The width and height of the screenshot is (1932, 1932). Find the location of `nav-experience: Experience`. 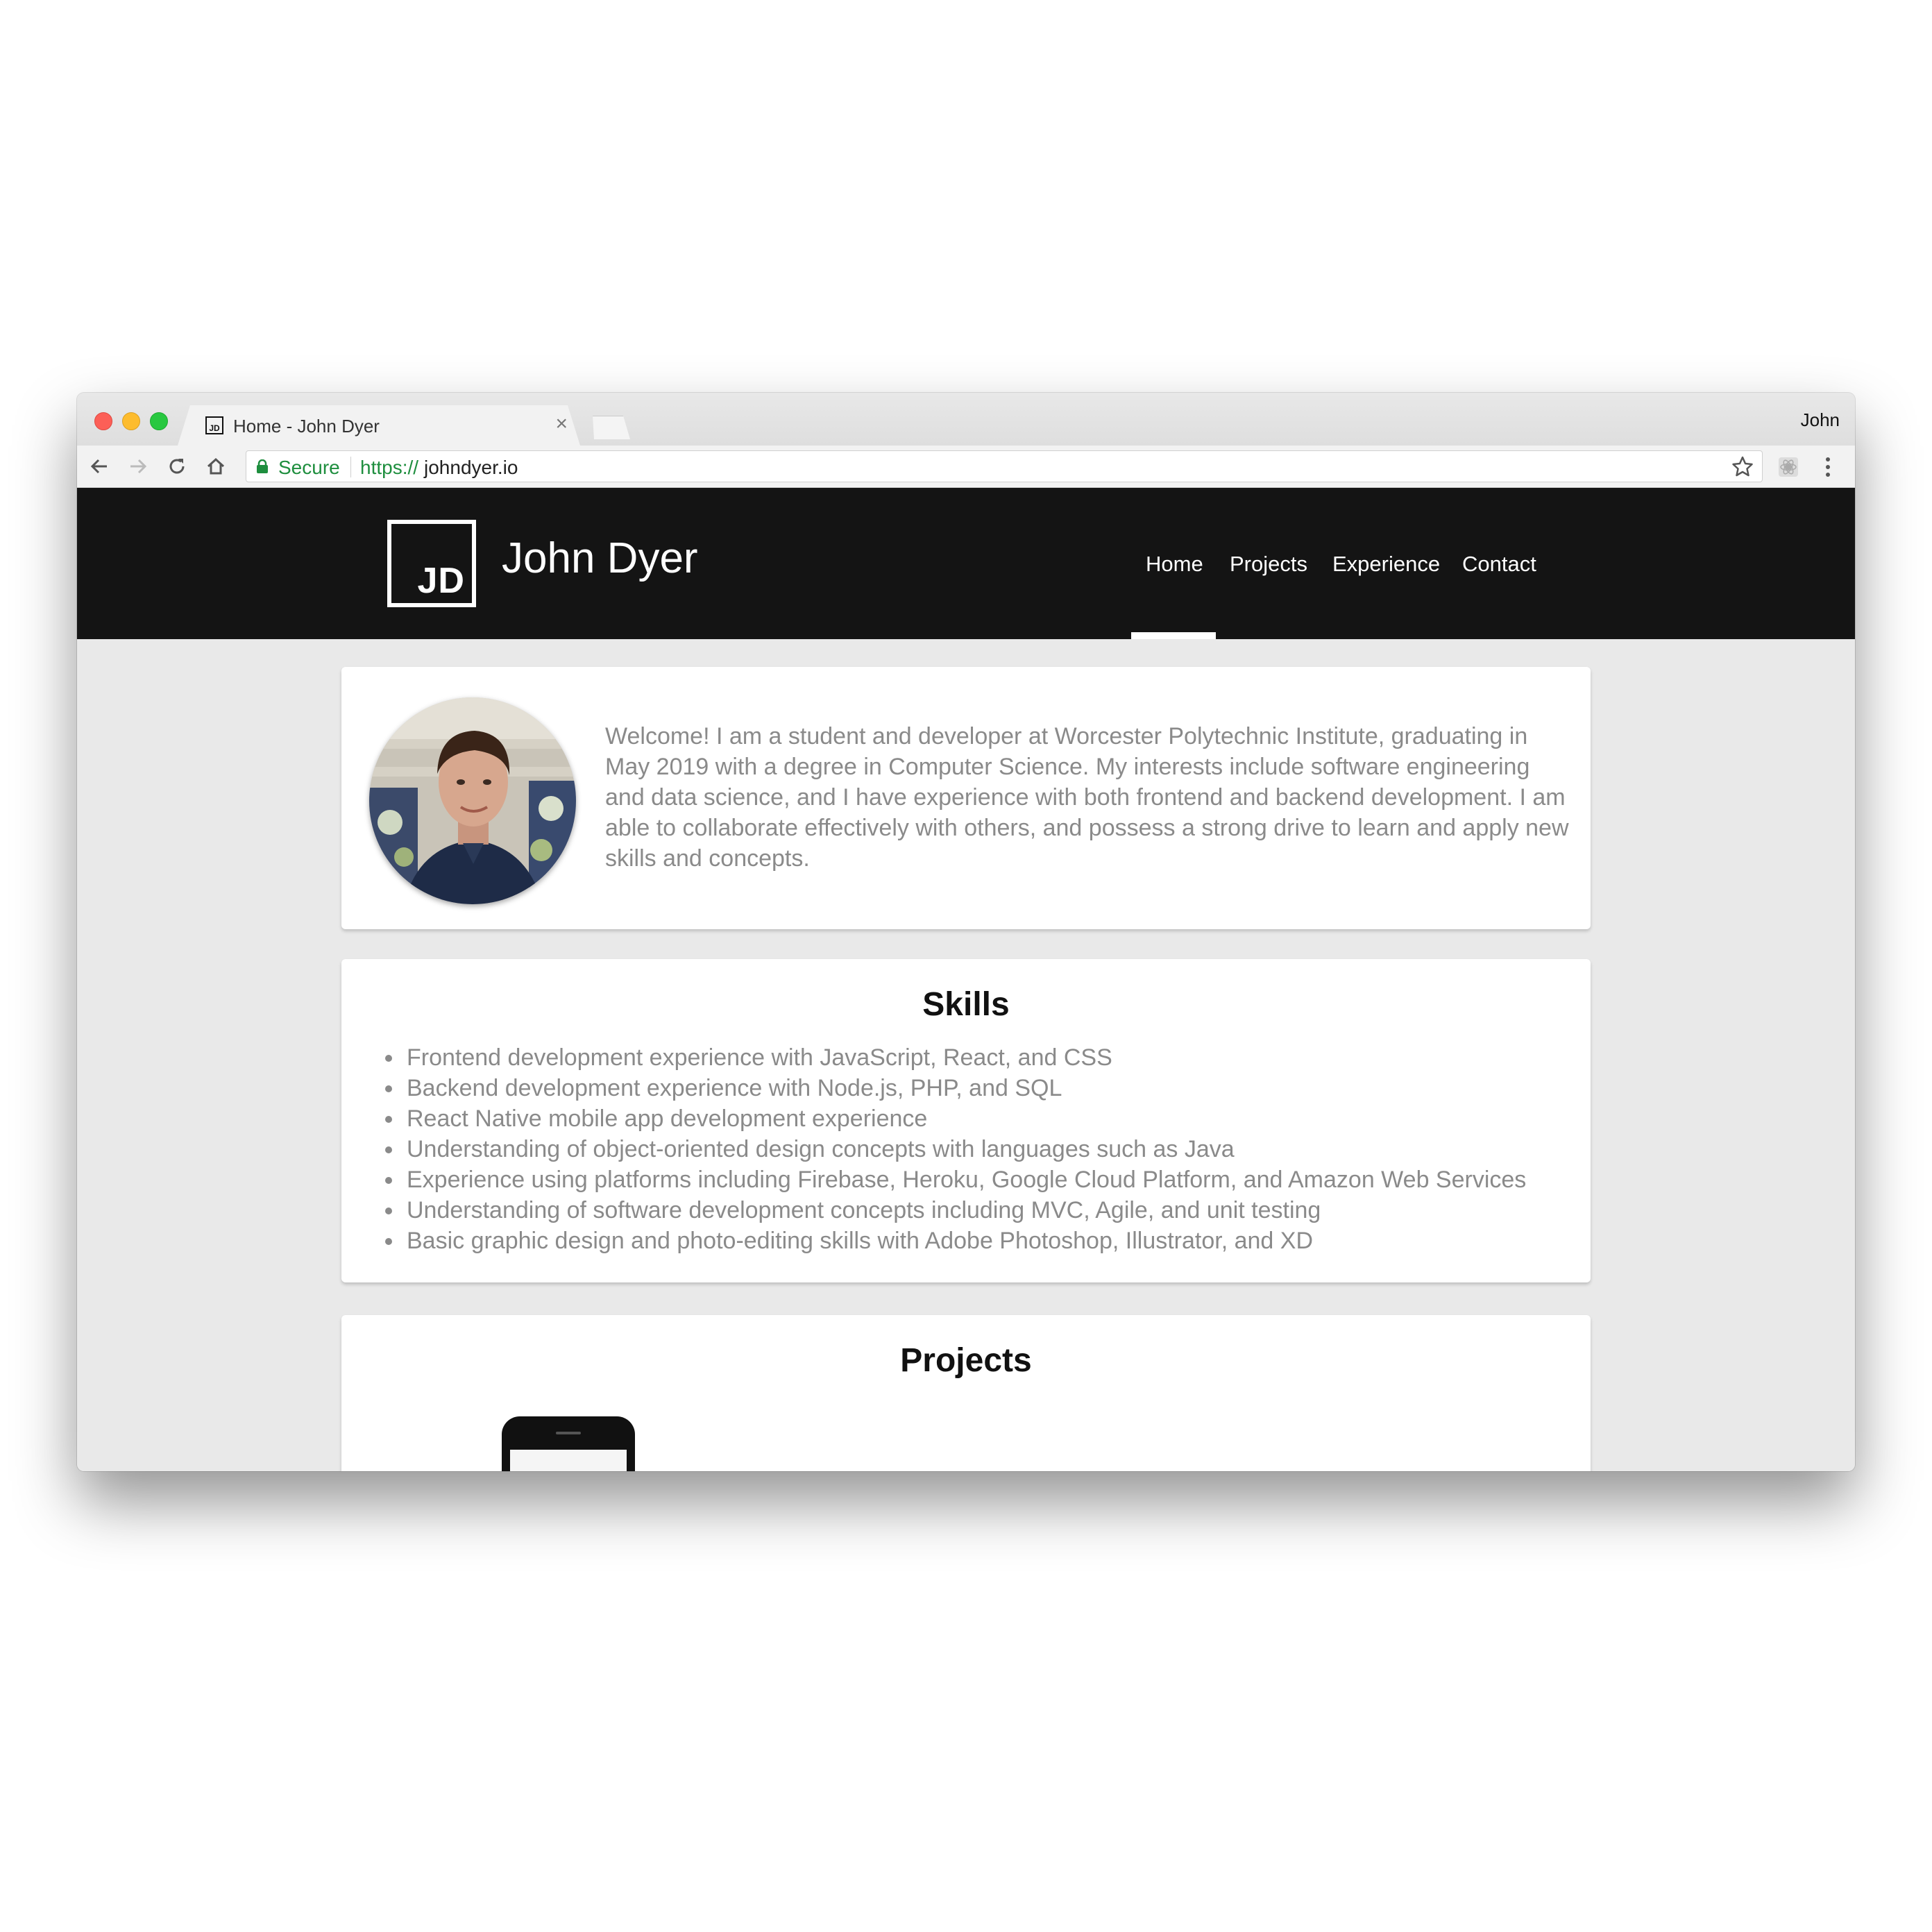

nav-experience: Experience is located at coordinates (1386, 564).